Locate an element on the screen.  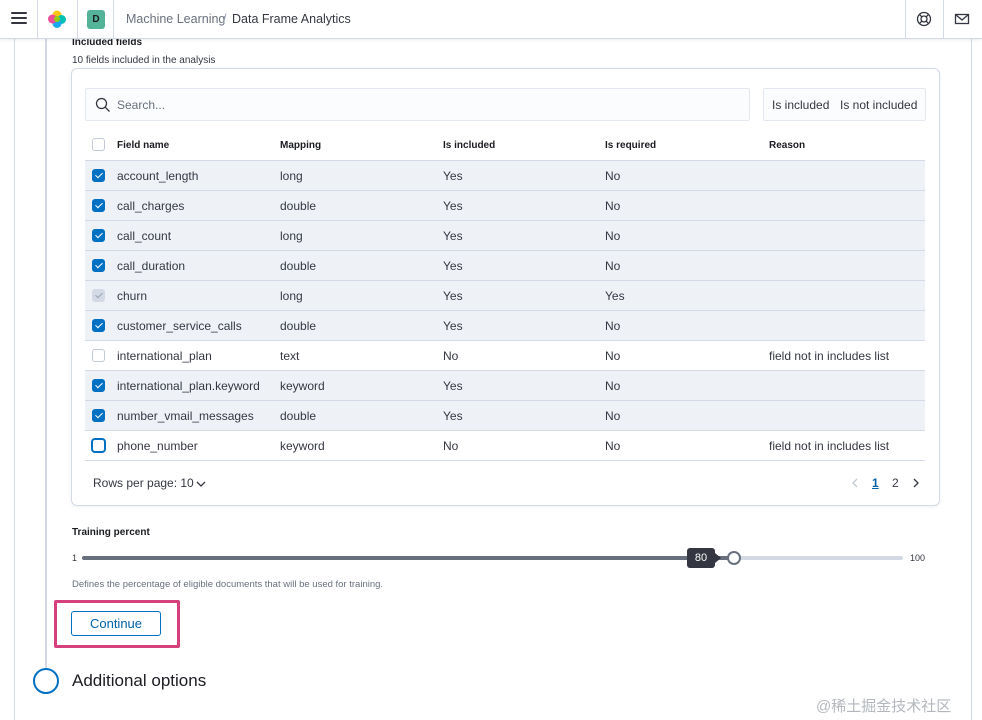
included-fields-count: 10 fields included in the analysis is located at coordinates (144, 60).